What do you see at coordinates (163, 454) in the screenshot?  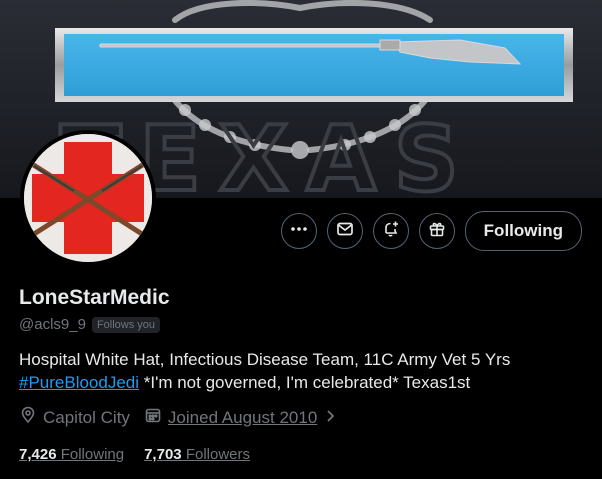 I see `followers-count: 7,703` at bounding box center [163, 454].